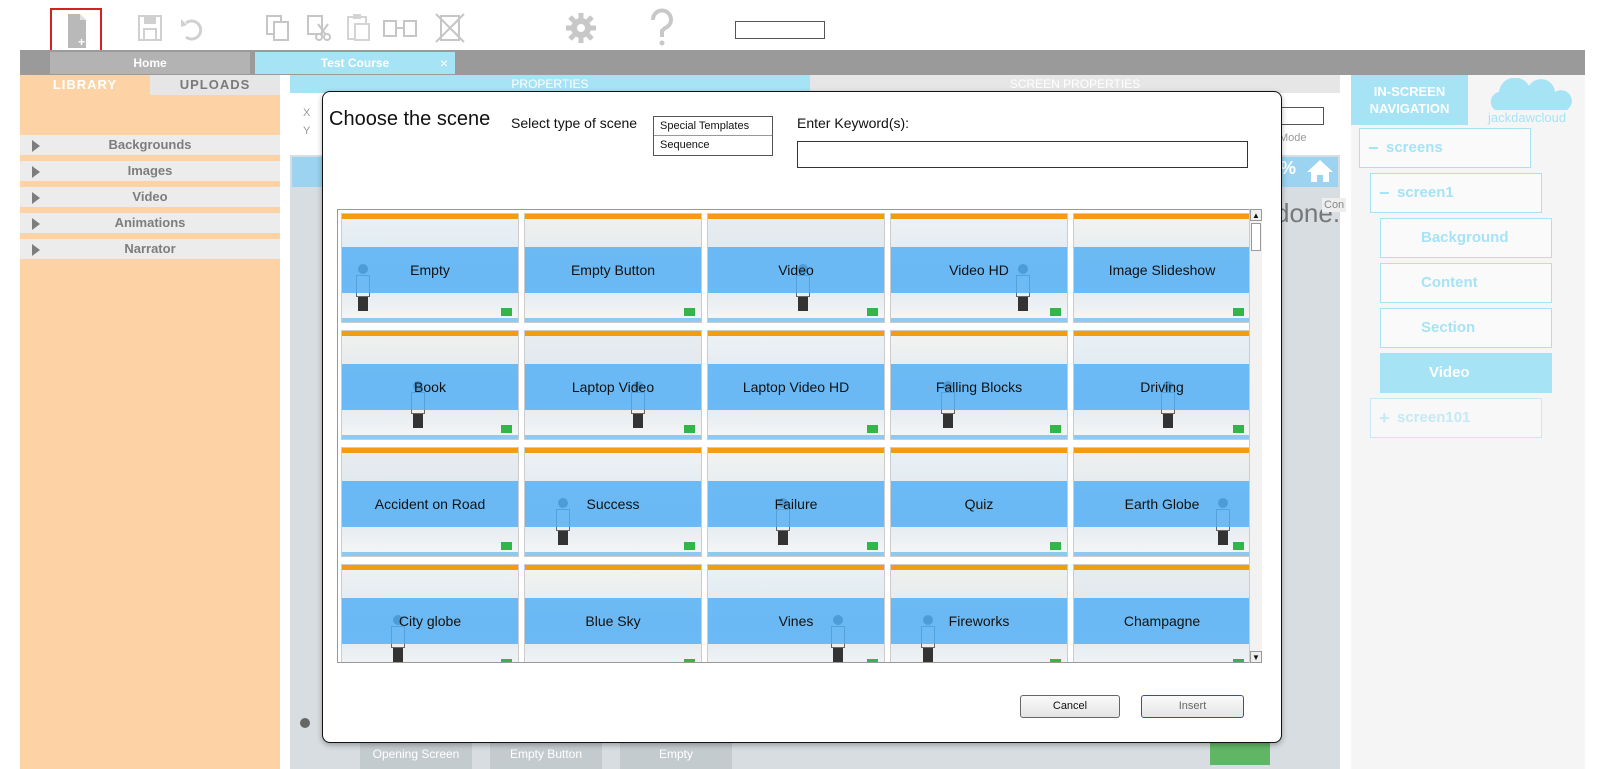 The width and height of the screenshot is (1598, 769). Describe the element at coordinates (979, 385) in the screenshot. I see `scene-tile: Falling Blocks` at that location.